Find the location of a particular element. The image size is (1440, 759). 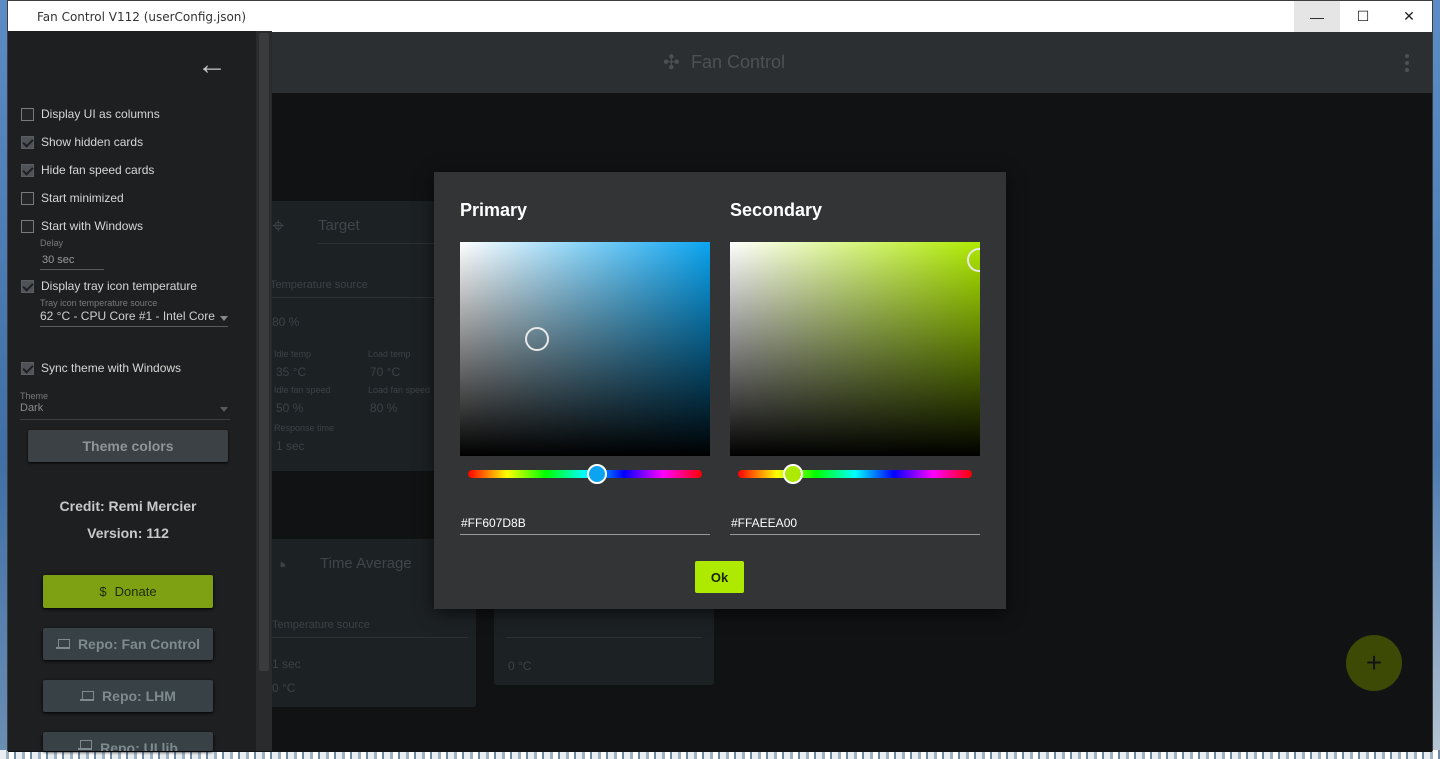

repo-label: Repo: UI lib is located at coordinates (139, 745).